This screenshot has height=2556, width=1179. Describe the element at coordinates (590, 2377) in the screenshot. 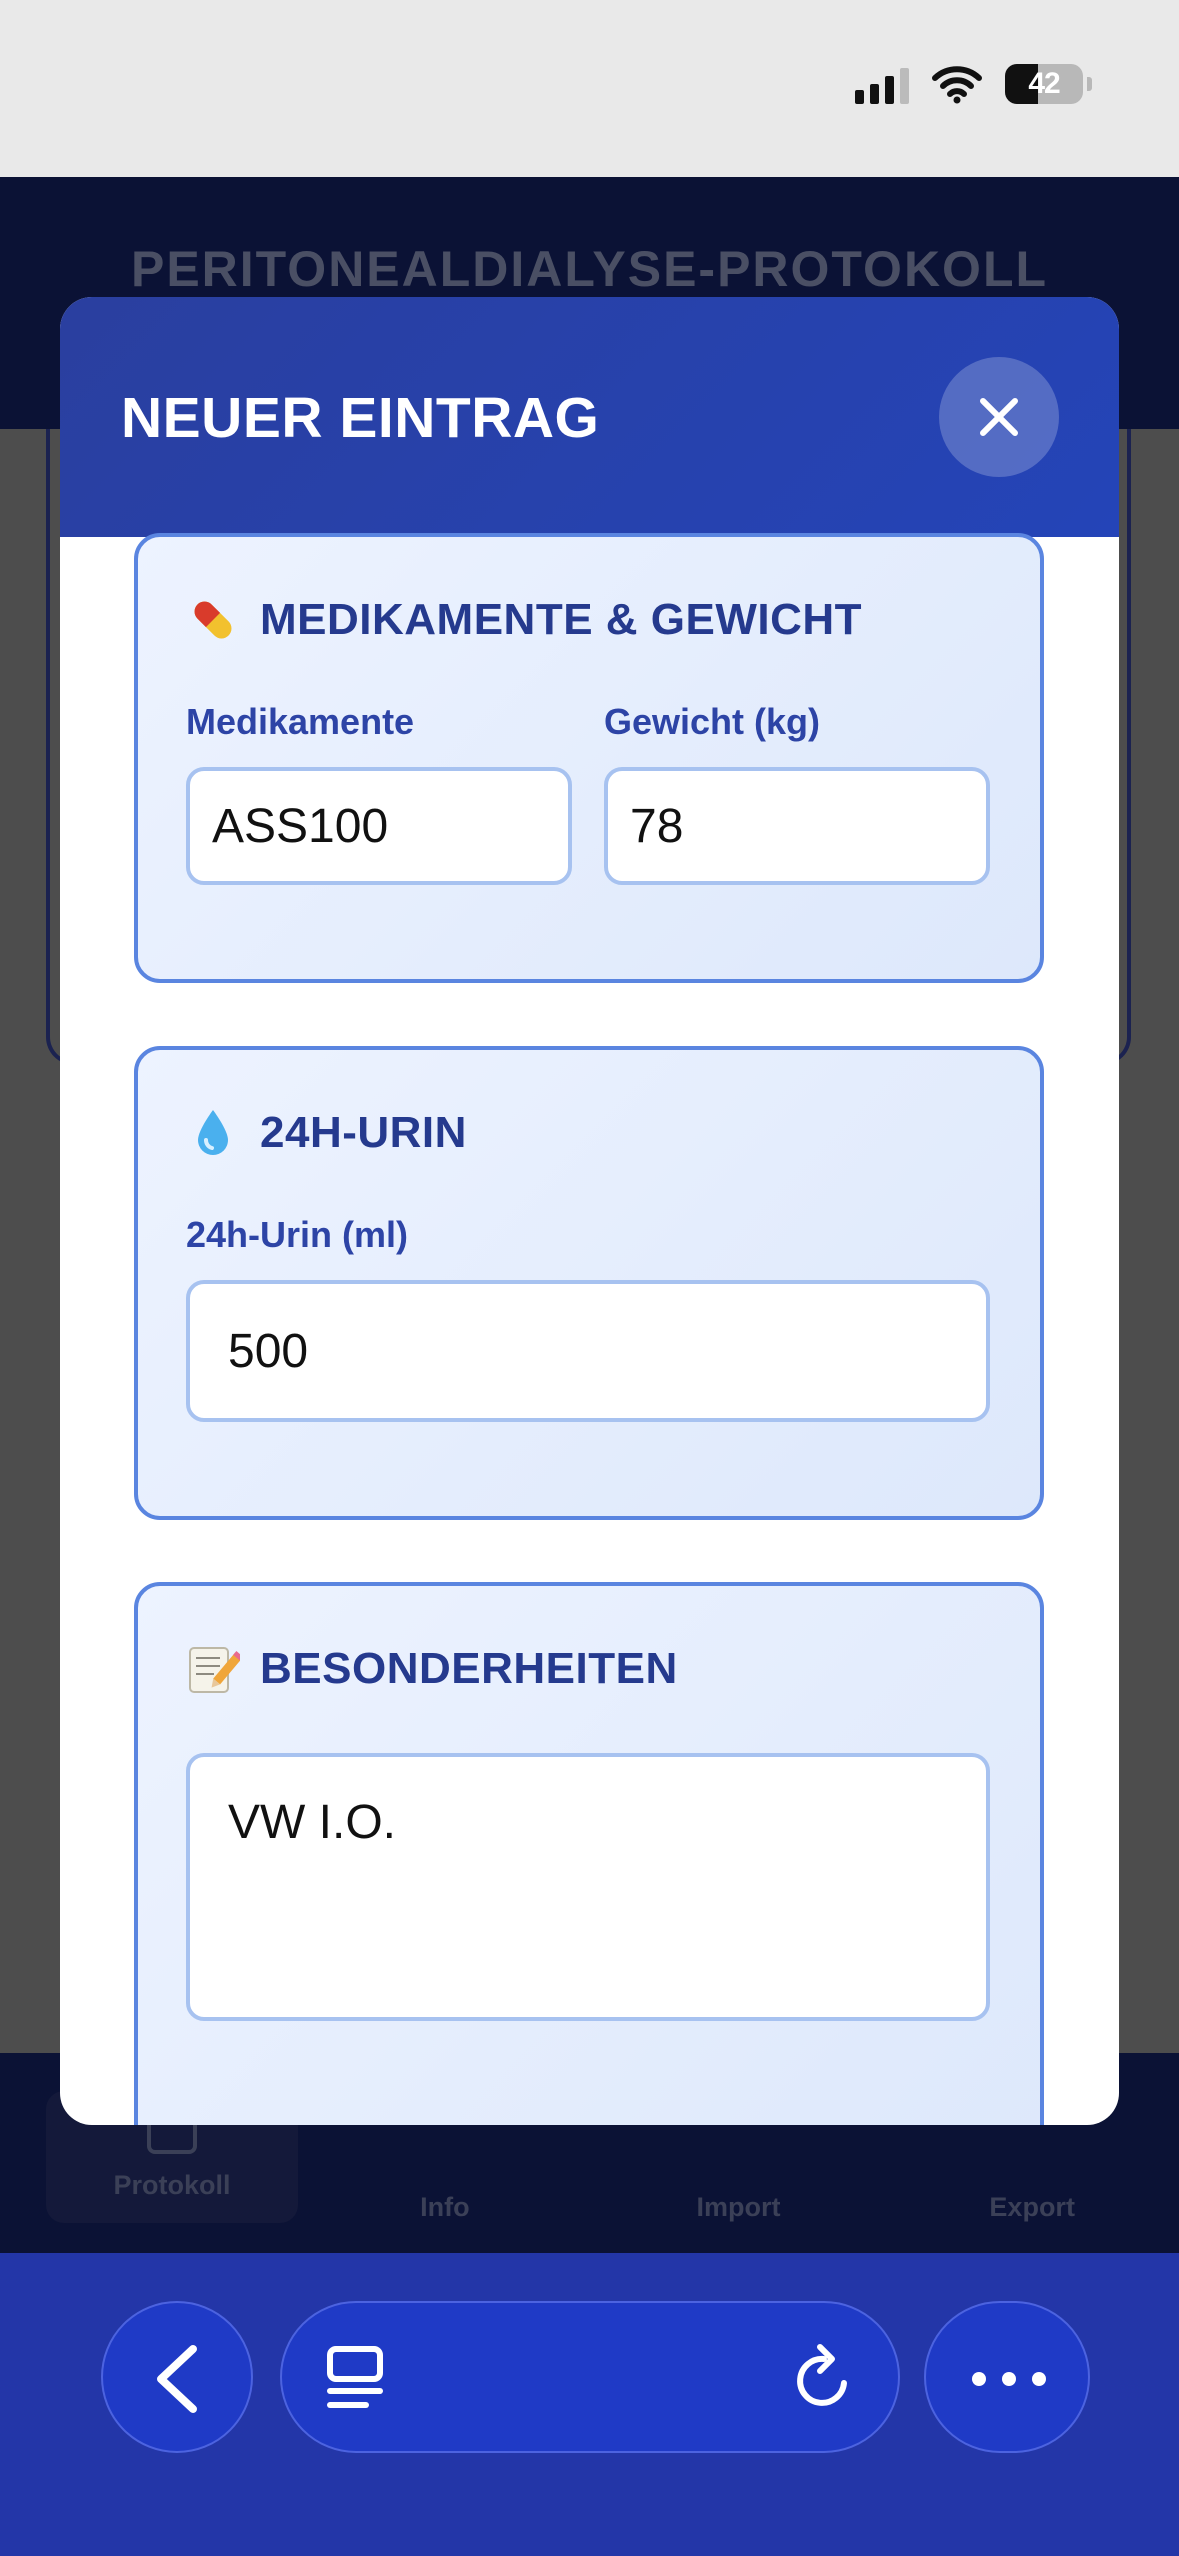

I see `address-bar` at that location.